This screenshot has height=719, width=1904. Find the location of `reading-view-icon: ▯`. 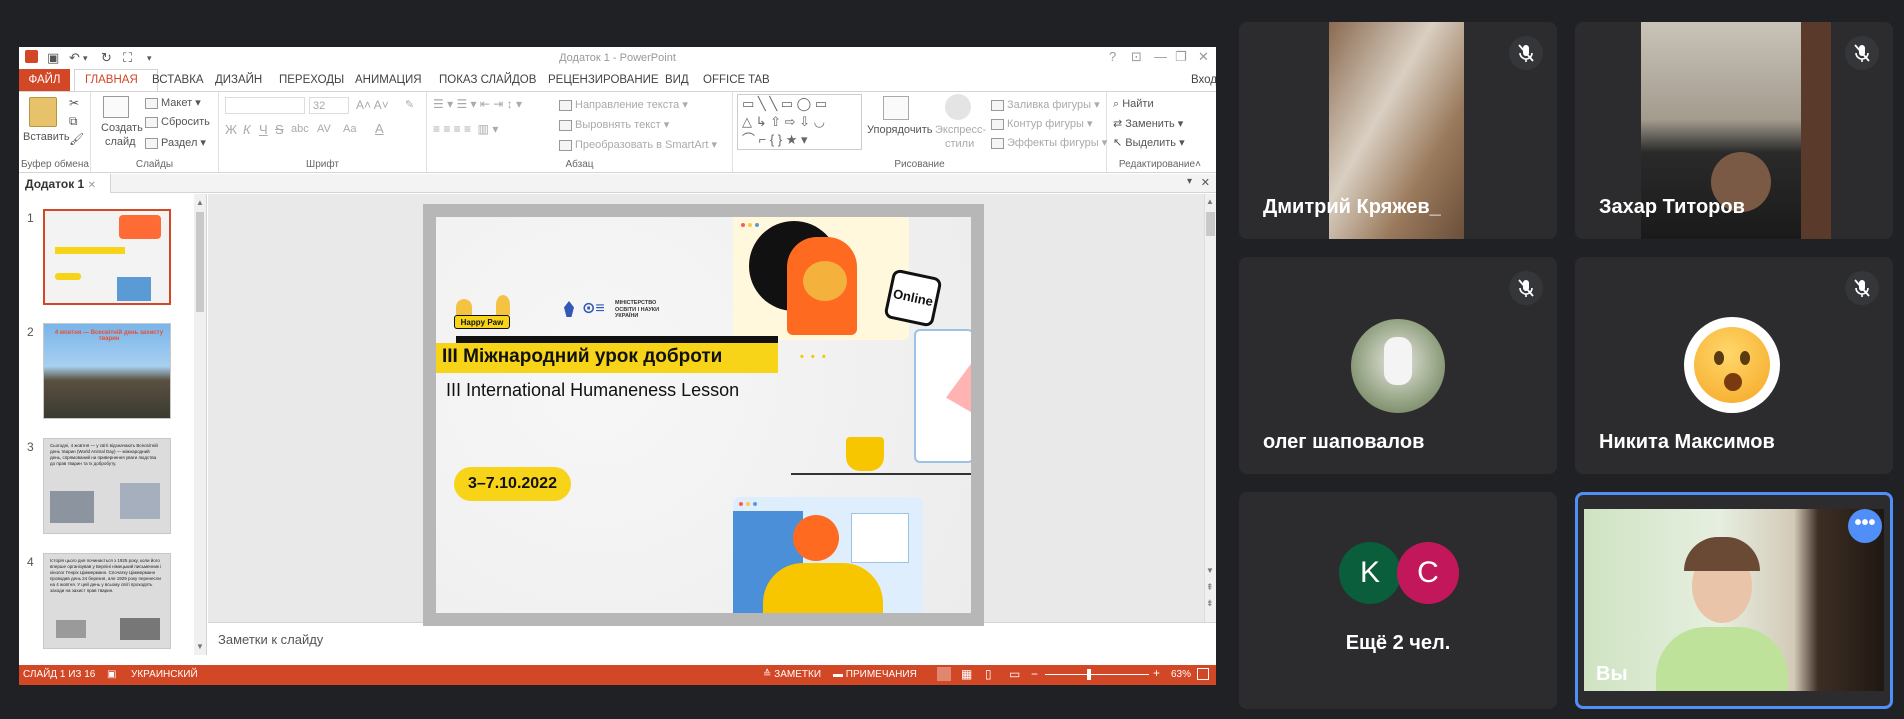

reading-view-icon: ▯ is located at coordinates (988, 674).